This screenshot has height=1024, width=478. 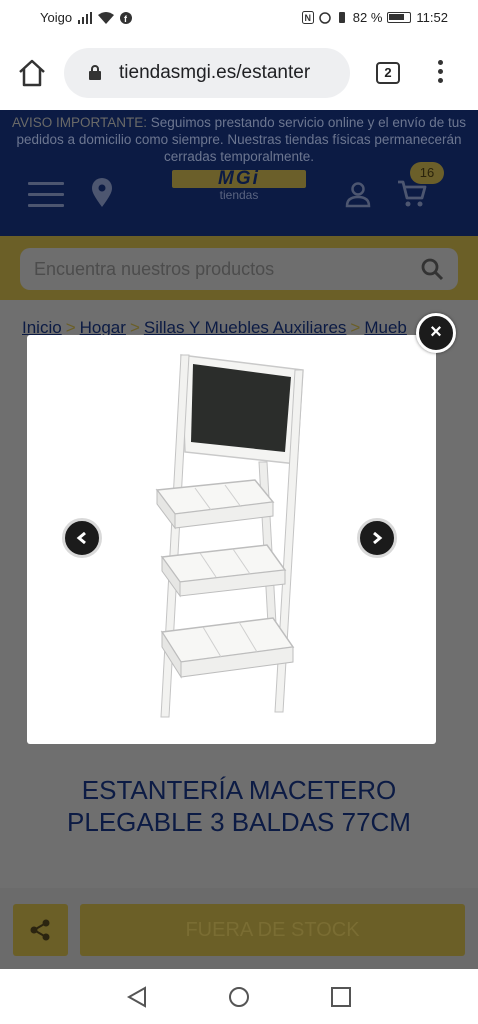 I want to click on status-right: N 82 % 11:52, so click(x=374, y=17).